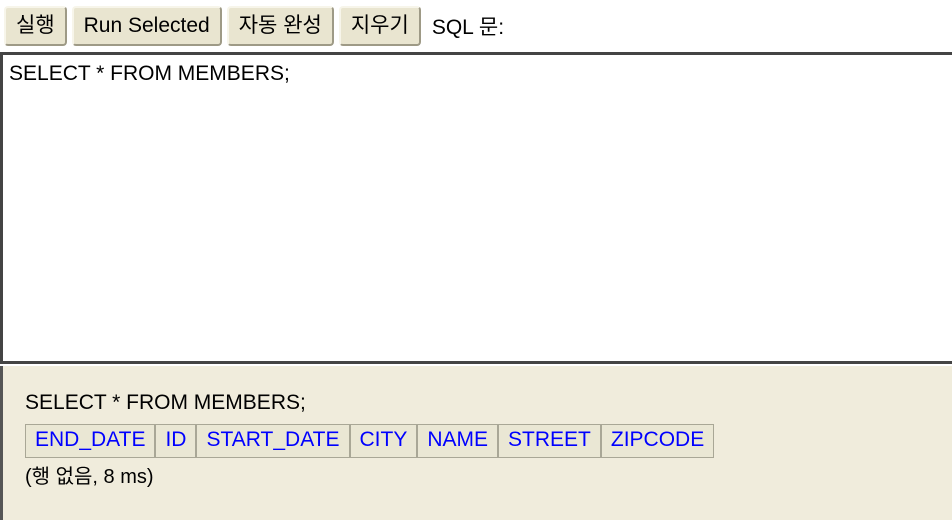 Image resolution: width=952 pixels, height=520 pixels. What do you see at coordinates (165, 402) in the screenshot?
I see `result-query-echo: SELECT * FROM MEMBERS;` at bounding box center [165, 402].